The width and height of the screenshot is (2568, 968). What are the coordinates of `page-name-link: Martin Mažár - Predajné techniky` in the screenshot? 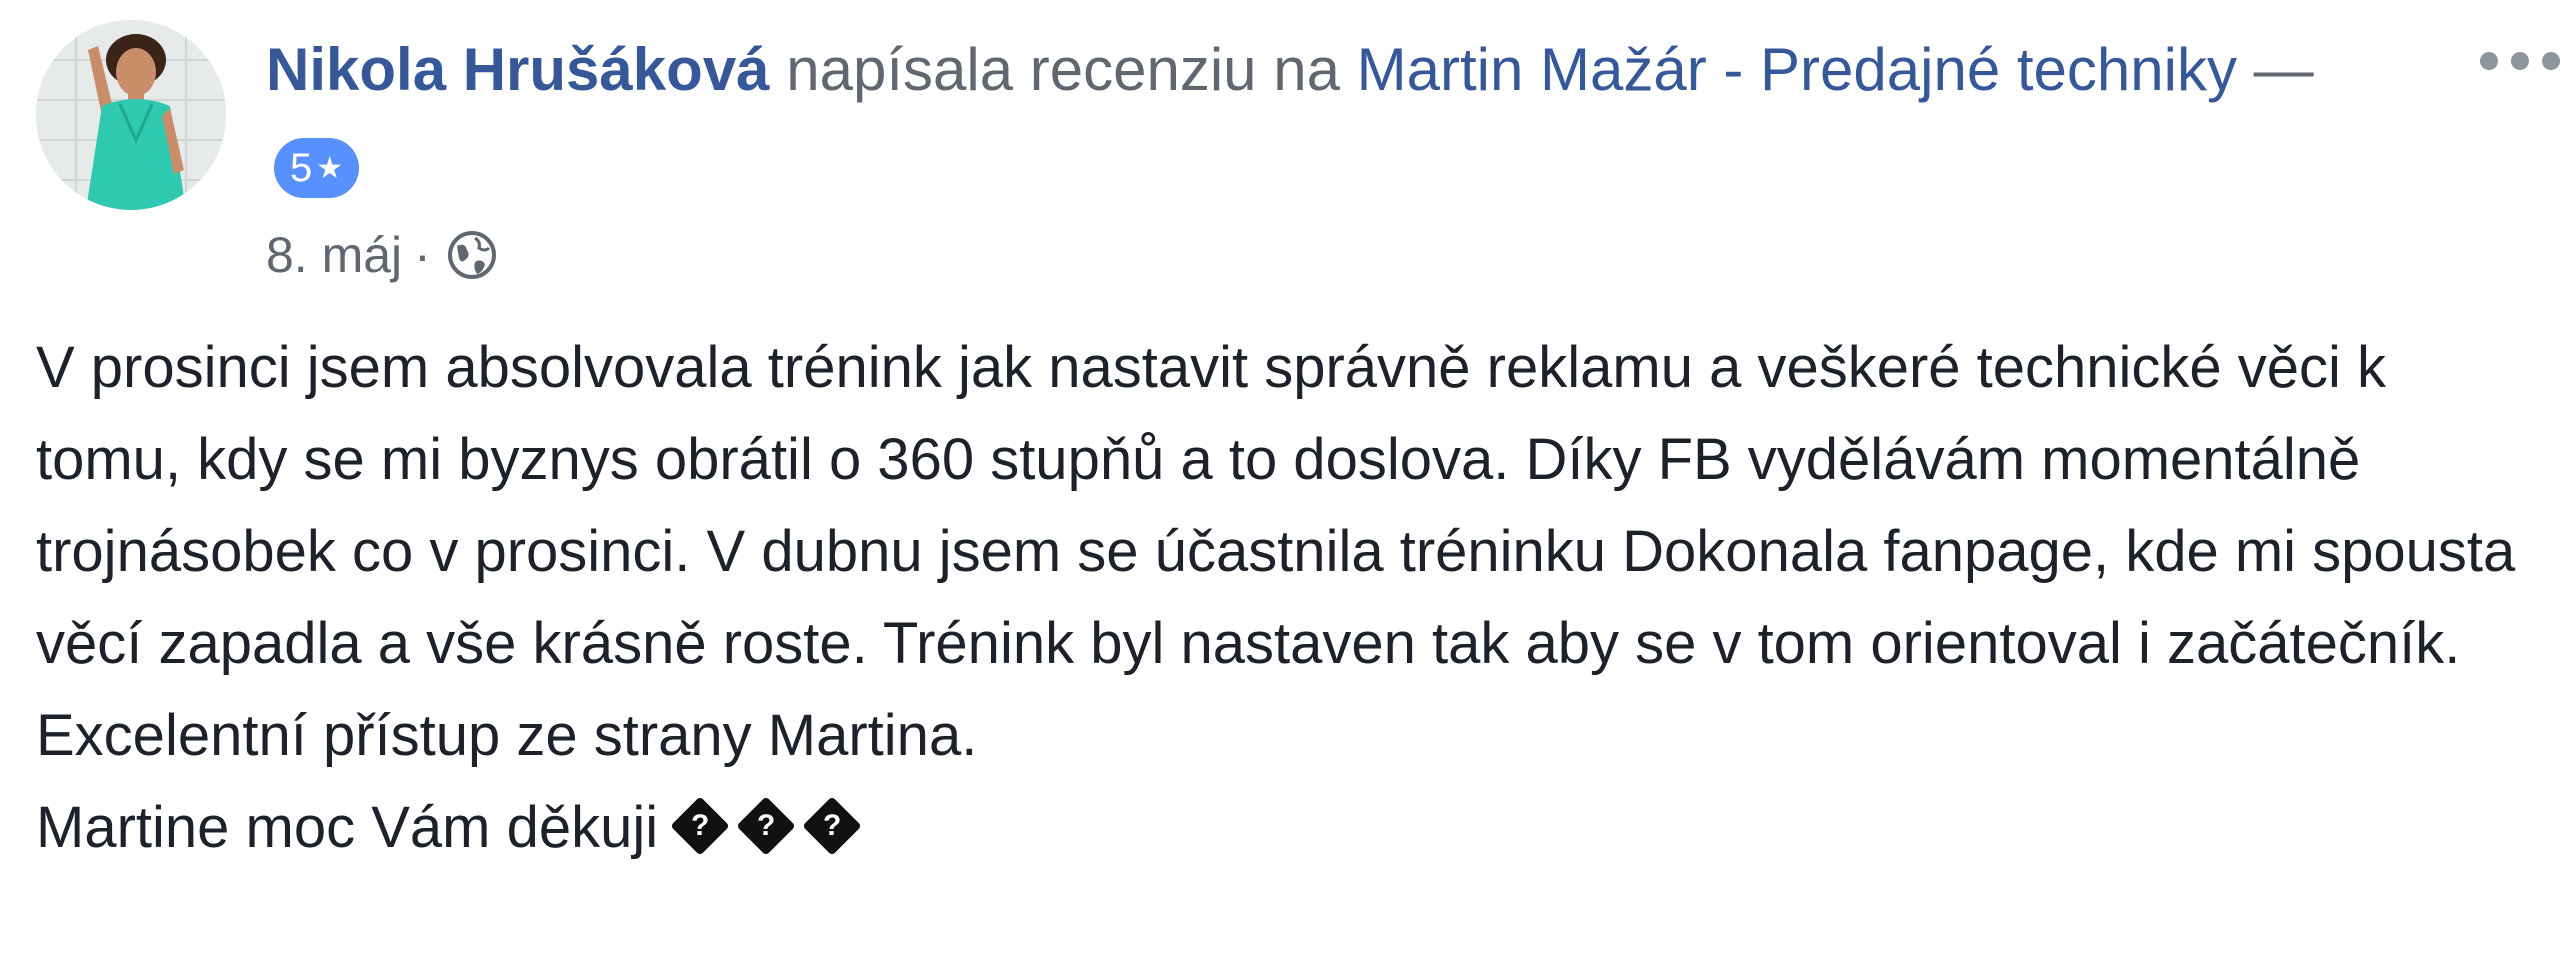 It's located at (1797, 69).